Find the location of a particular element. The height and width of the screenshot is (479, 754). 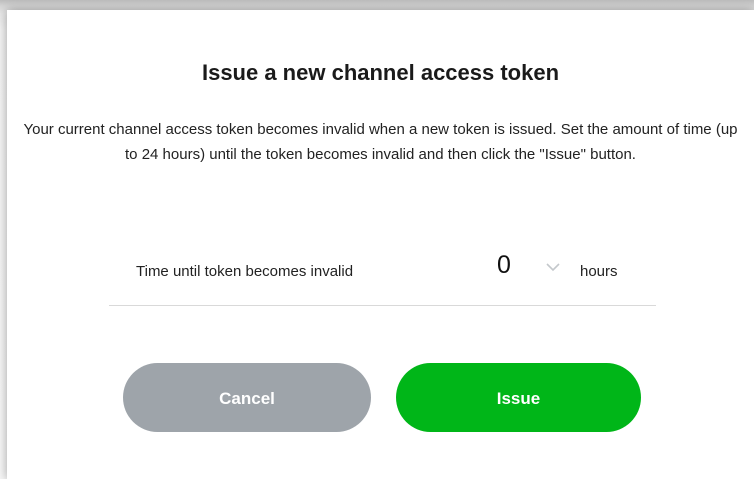

expiry-hours-value: 0 is located at coordinates (504, 265).